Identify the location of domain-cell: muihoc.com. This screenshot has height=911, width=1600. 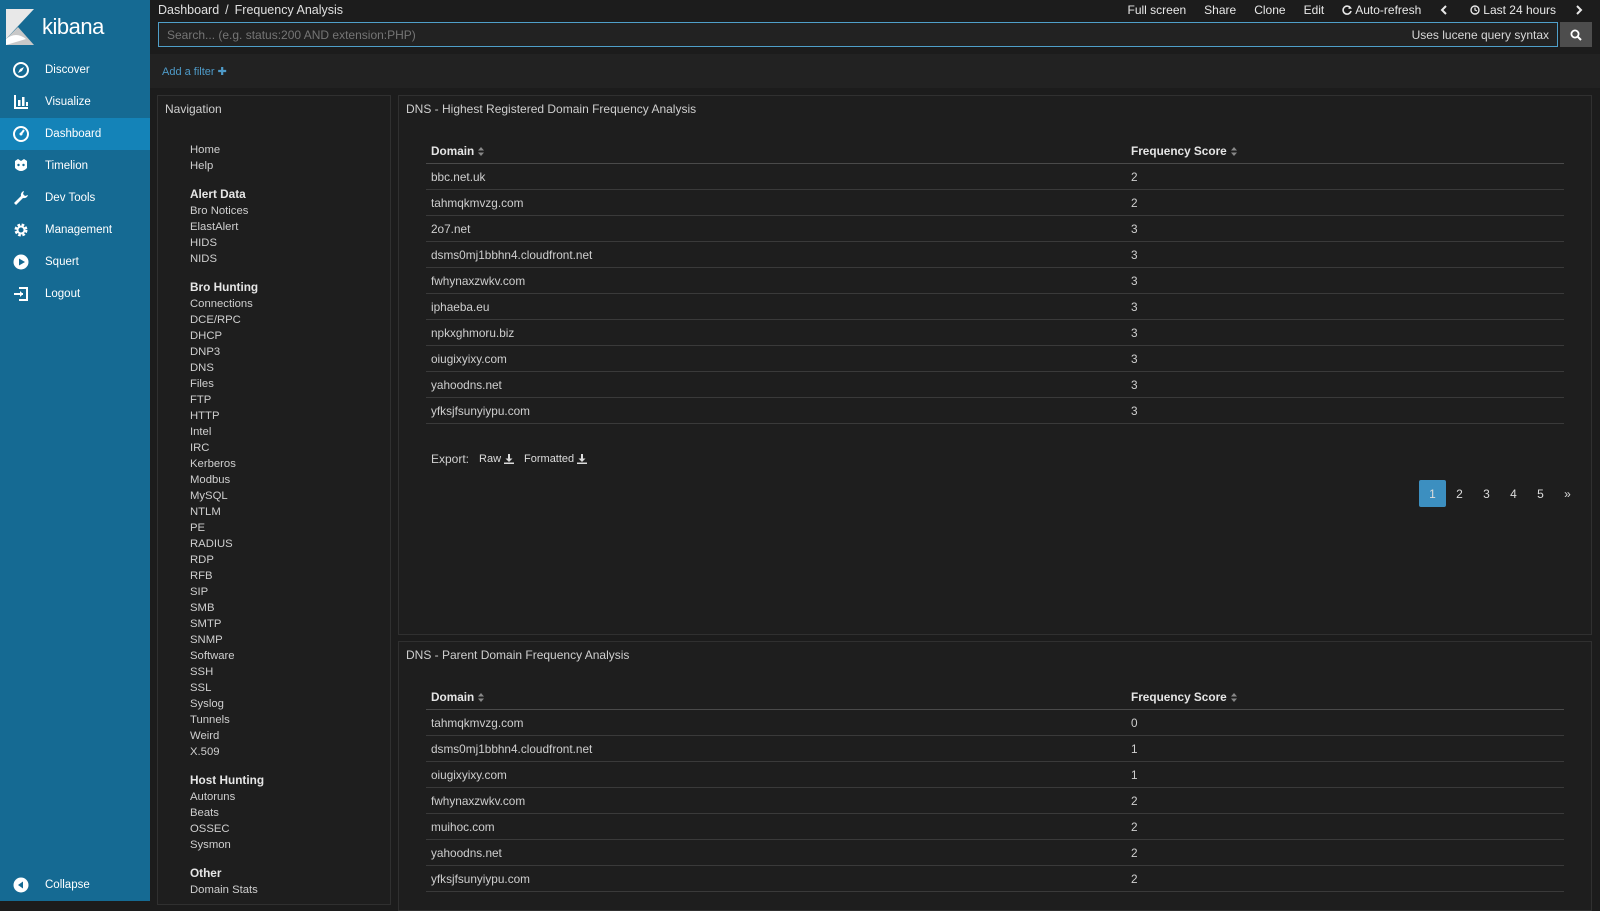
(776, 827).